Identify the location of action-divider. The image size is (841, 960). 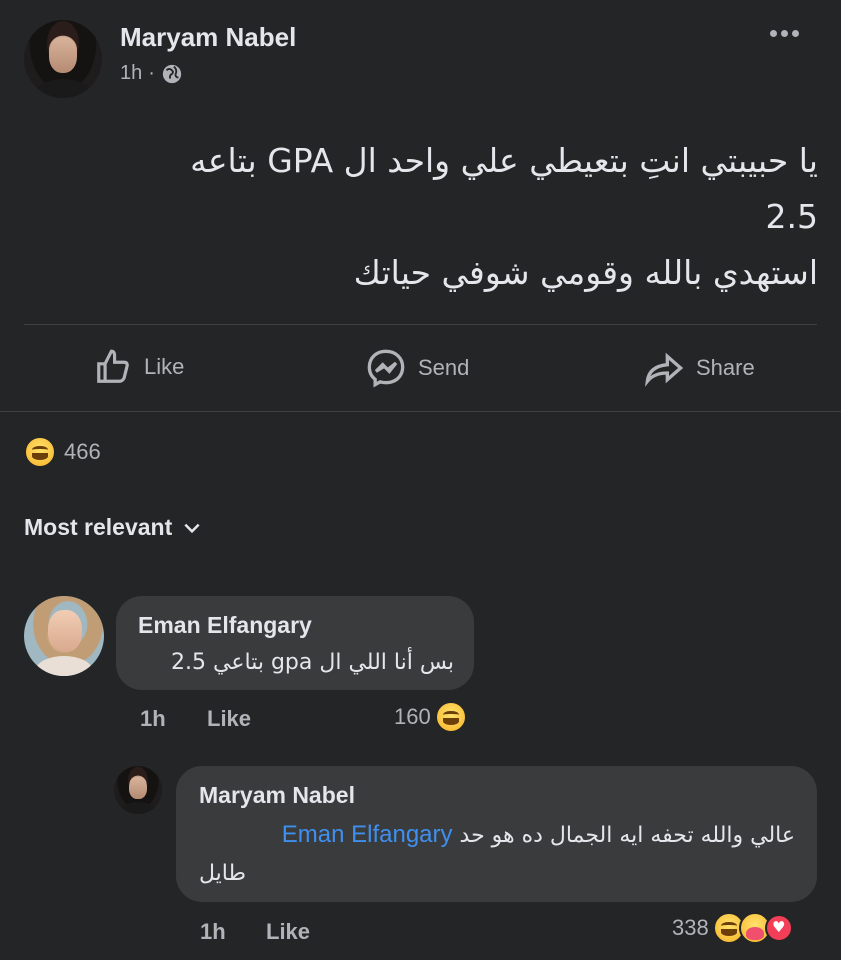
(420, 411).